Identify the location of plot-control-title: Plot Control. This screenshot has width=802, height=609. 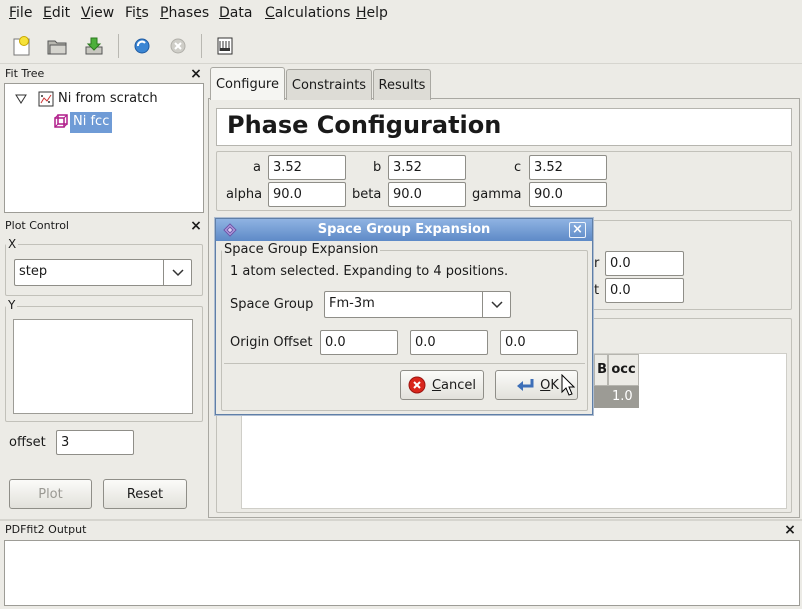
(37, 225).